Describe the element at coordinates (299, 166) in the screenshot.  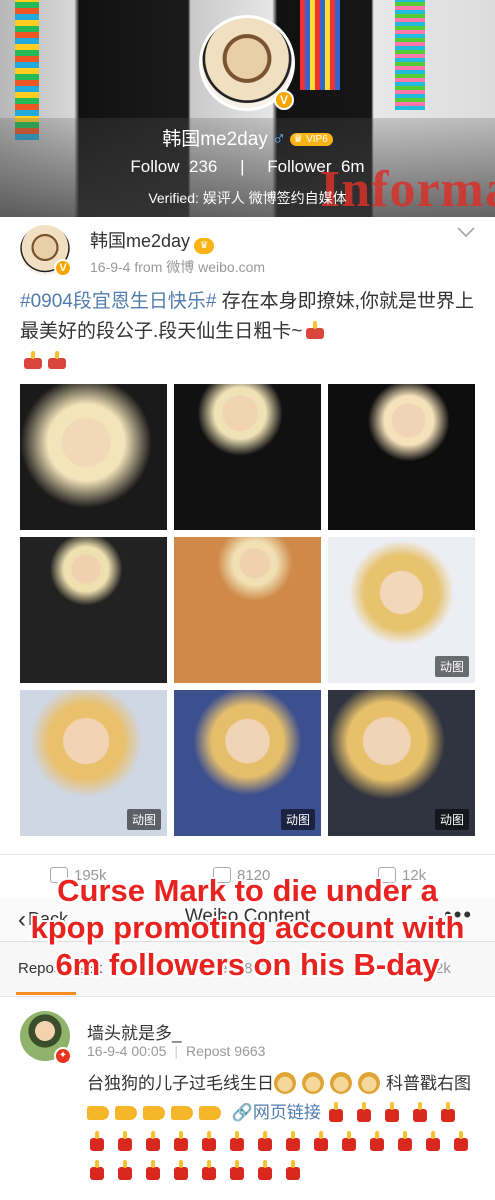
I see `follower-label: Follower` at that location.